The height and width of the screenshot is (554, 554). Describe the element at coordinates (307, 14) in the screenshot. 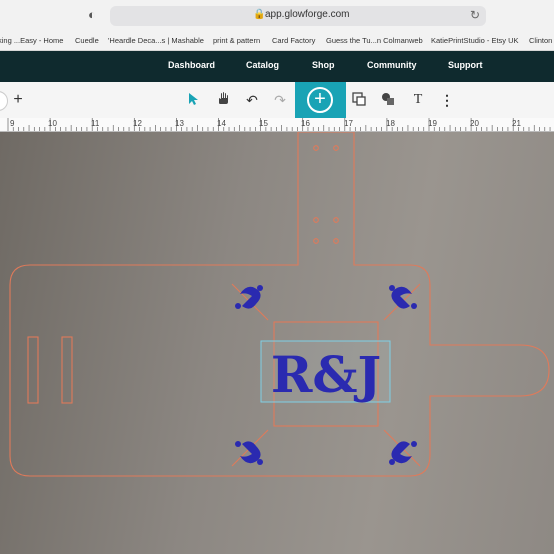

I see `url-text: app.glowforge.com` at that location.